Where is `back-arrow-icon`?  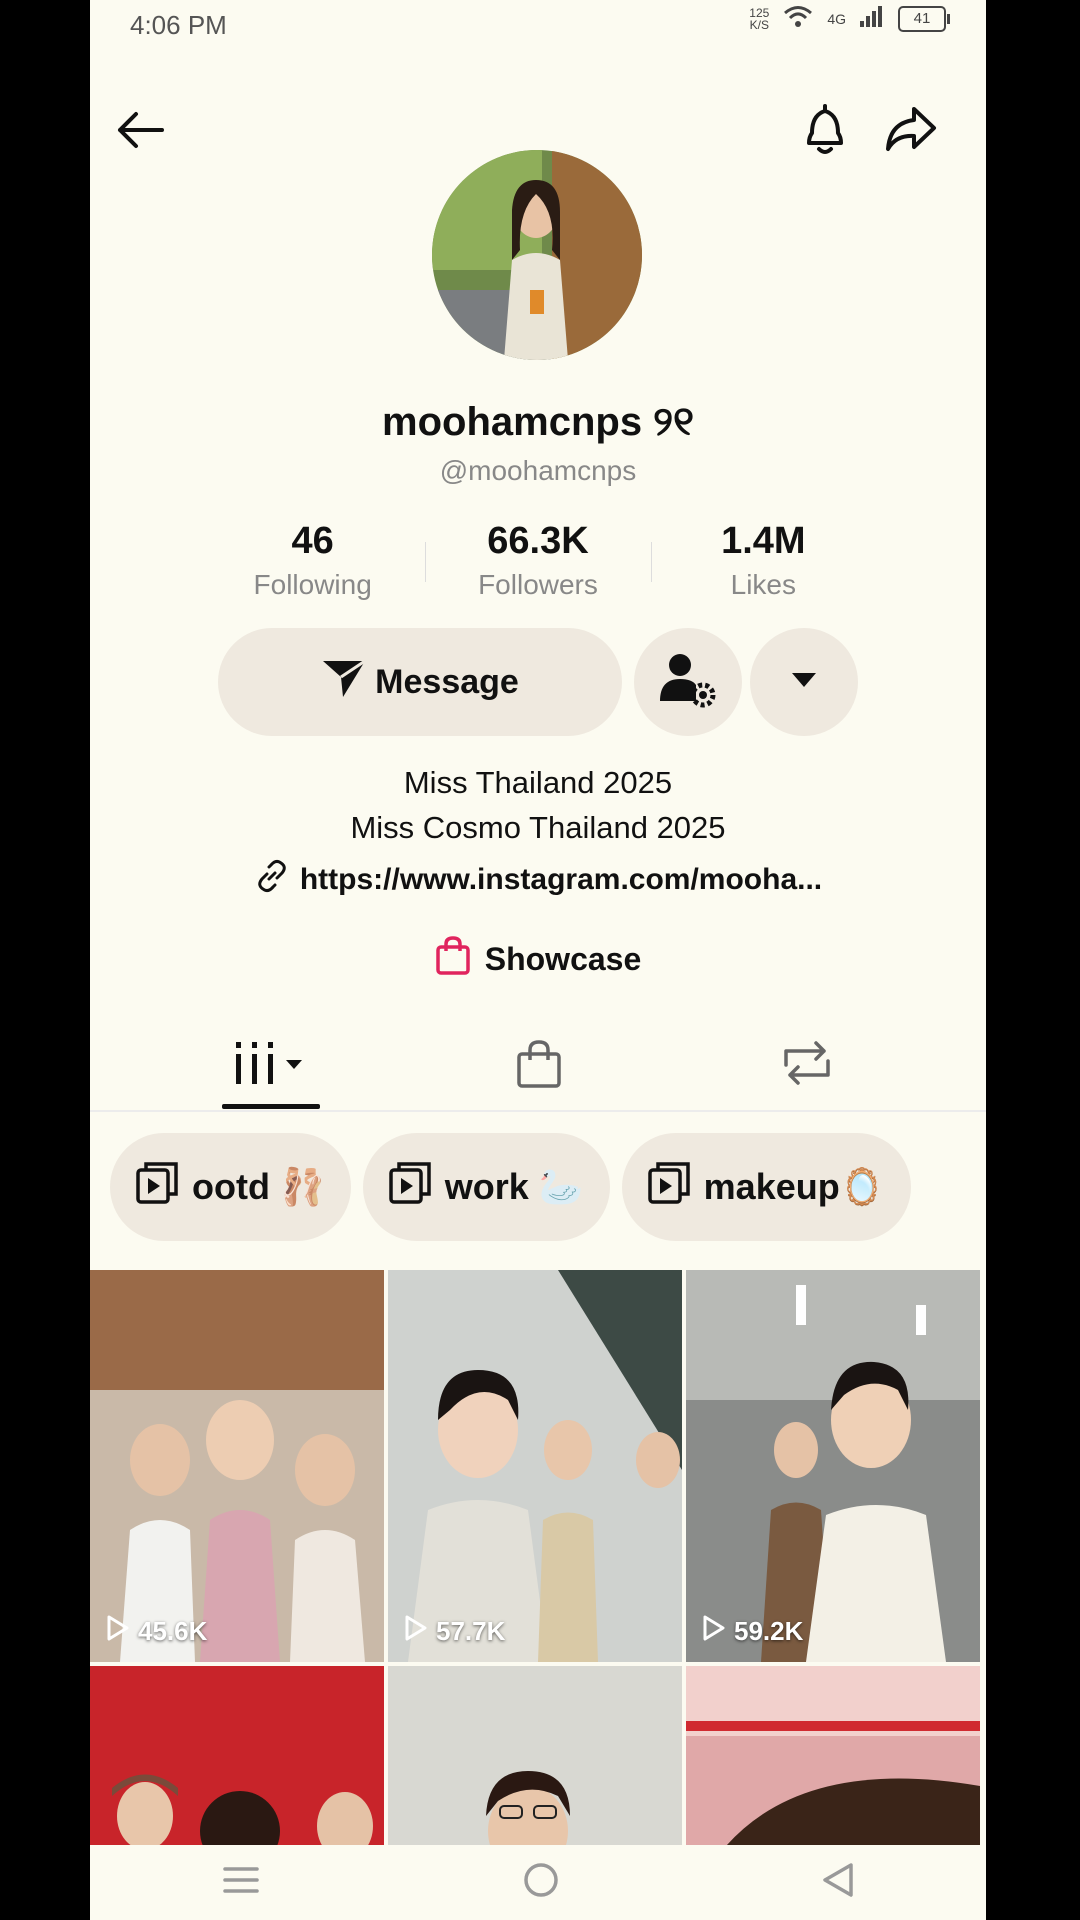
back-arrow-icon is located at coordinates (140, 130).